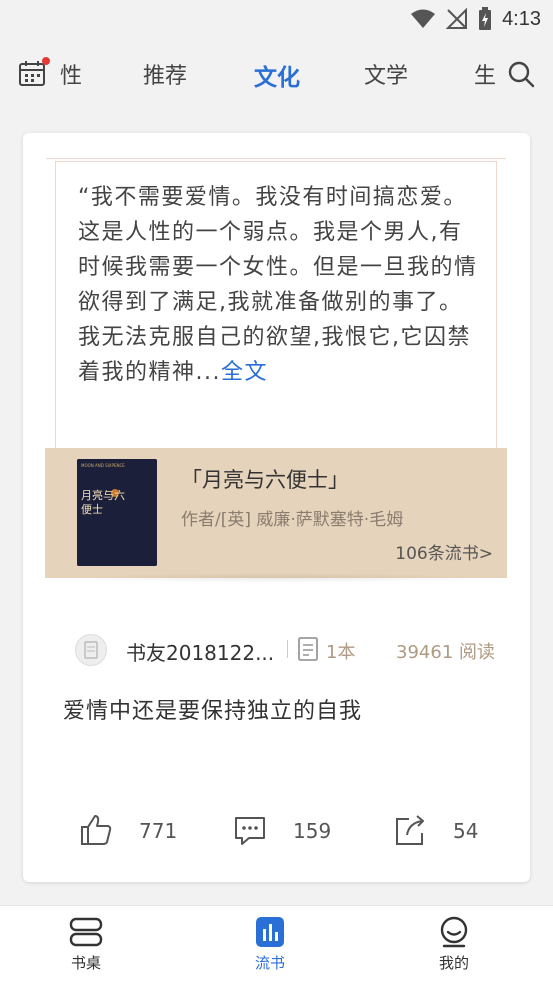  What do you see at coordinates (386, 74) in the screenshot?
I see `tab-literature: 文学` at bounding box center [386, 74].